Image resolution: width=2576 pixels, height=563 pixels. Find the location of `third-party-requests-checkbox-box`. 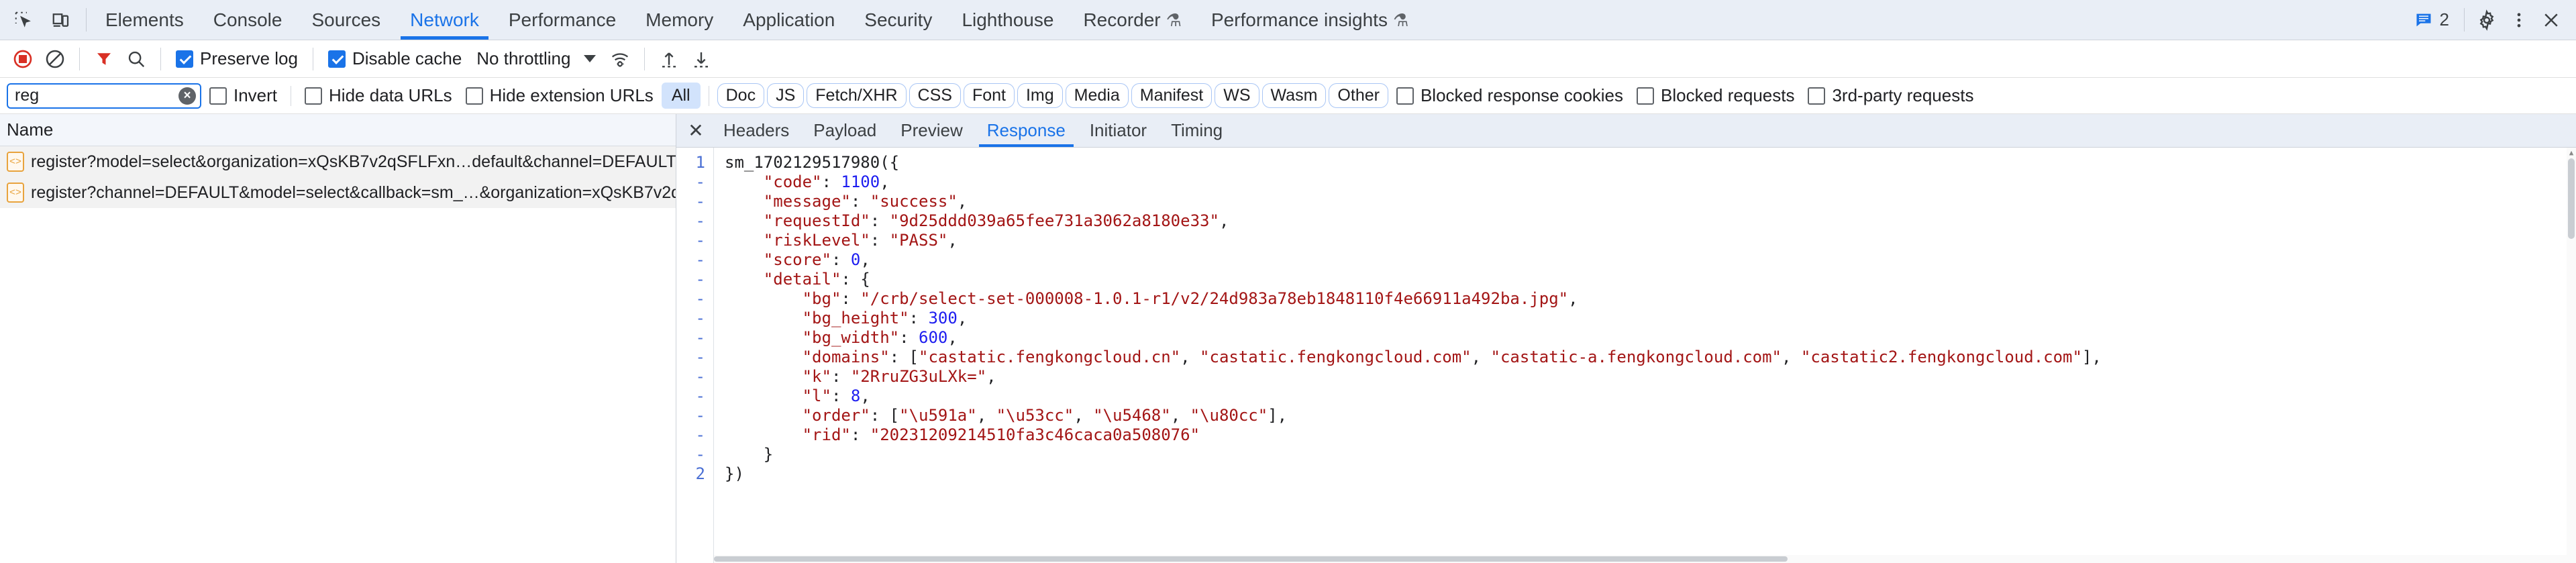

third-party-requests-checkbox-box is located at coordinates (1817, 96).